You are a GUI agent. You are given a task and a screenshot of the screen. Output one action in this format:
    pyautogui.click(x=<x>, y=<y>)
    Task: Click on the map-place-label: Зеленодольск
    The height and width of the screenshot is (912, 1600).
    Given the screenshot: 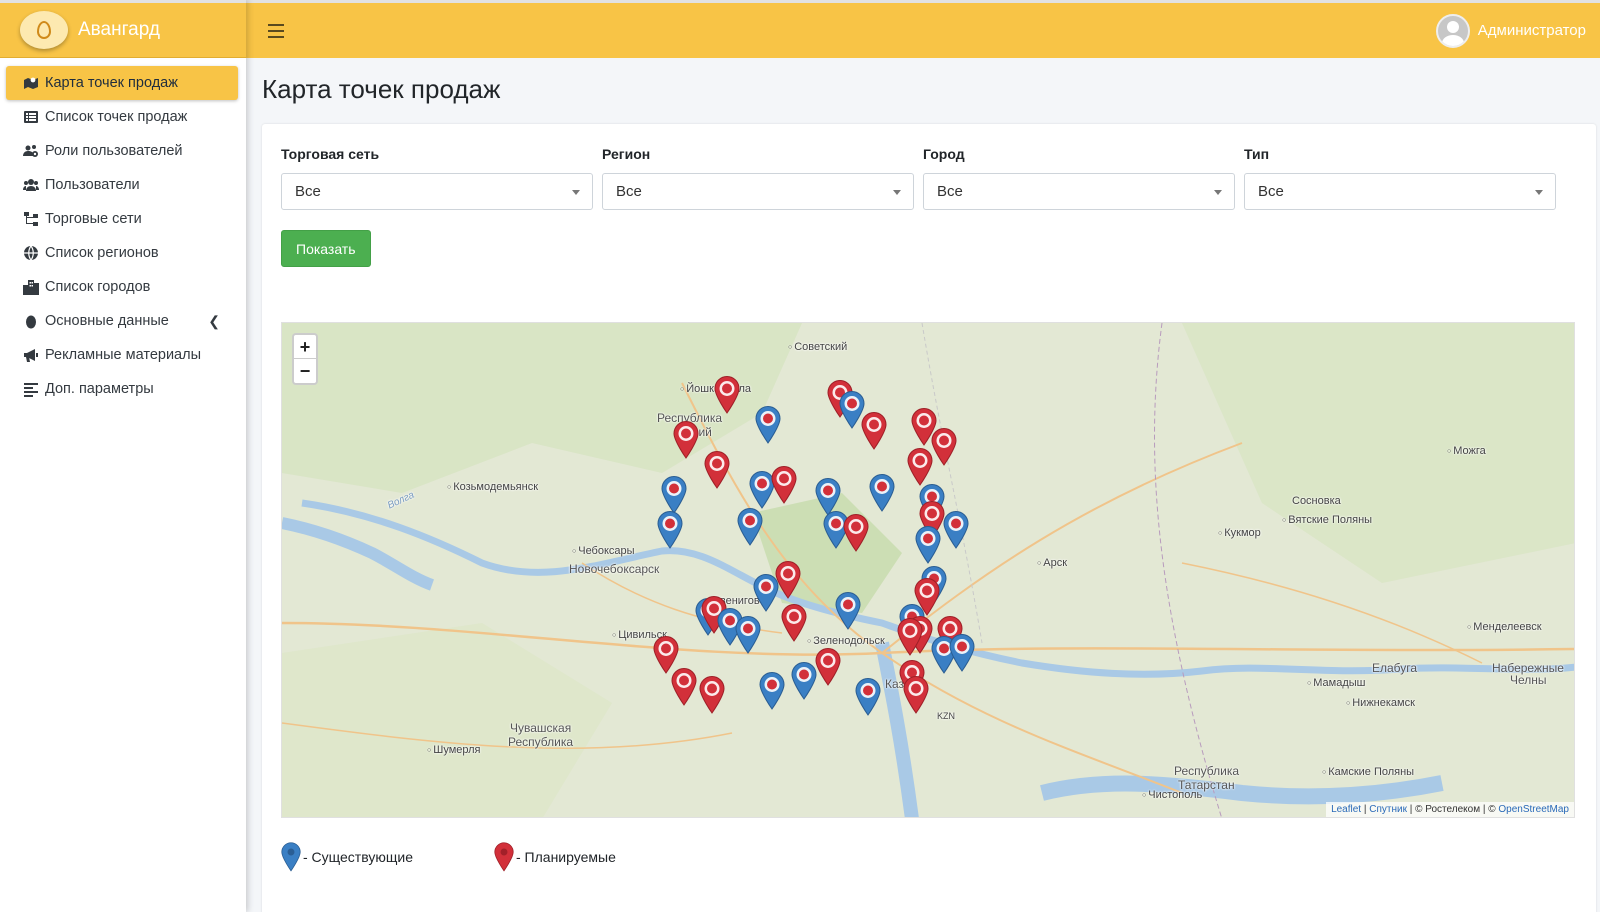 What is the action you would take?
    pyautogui.click(x=846, y=641)
    